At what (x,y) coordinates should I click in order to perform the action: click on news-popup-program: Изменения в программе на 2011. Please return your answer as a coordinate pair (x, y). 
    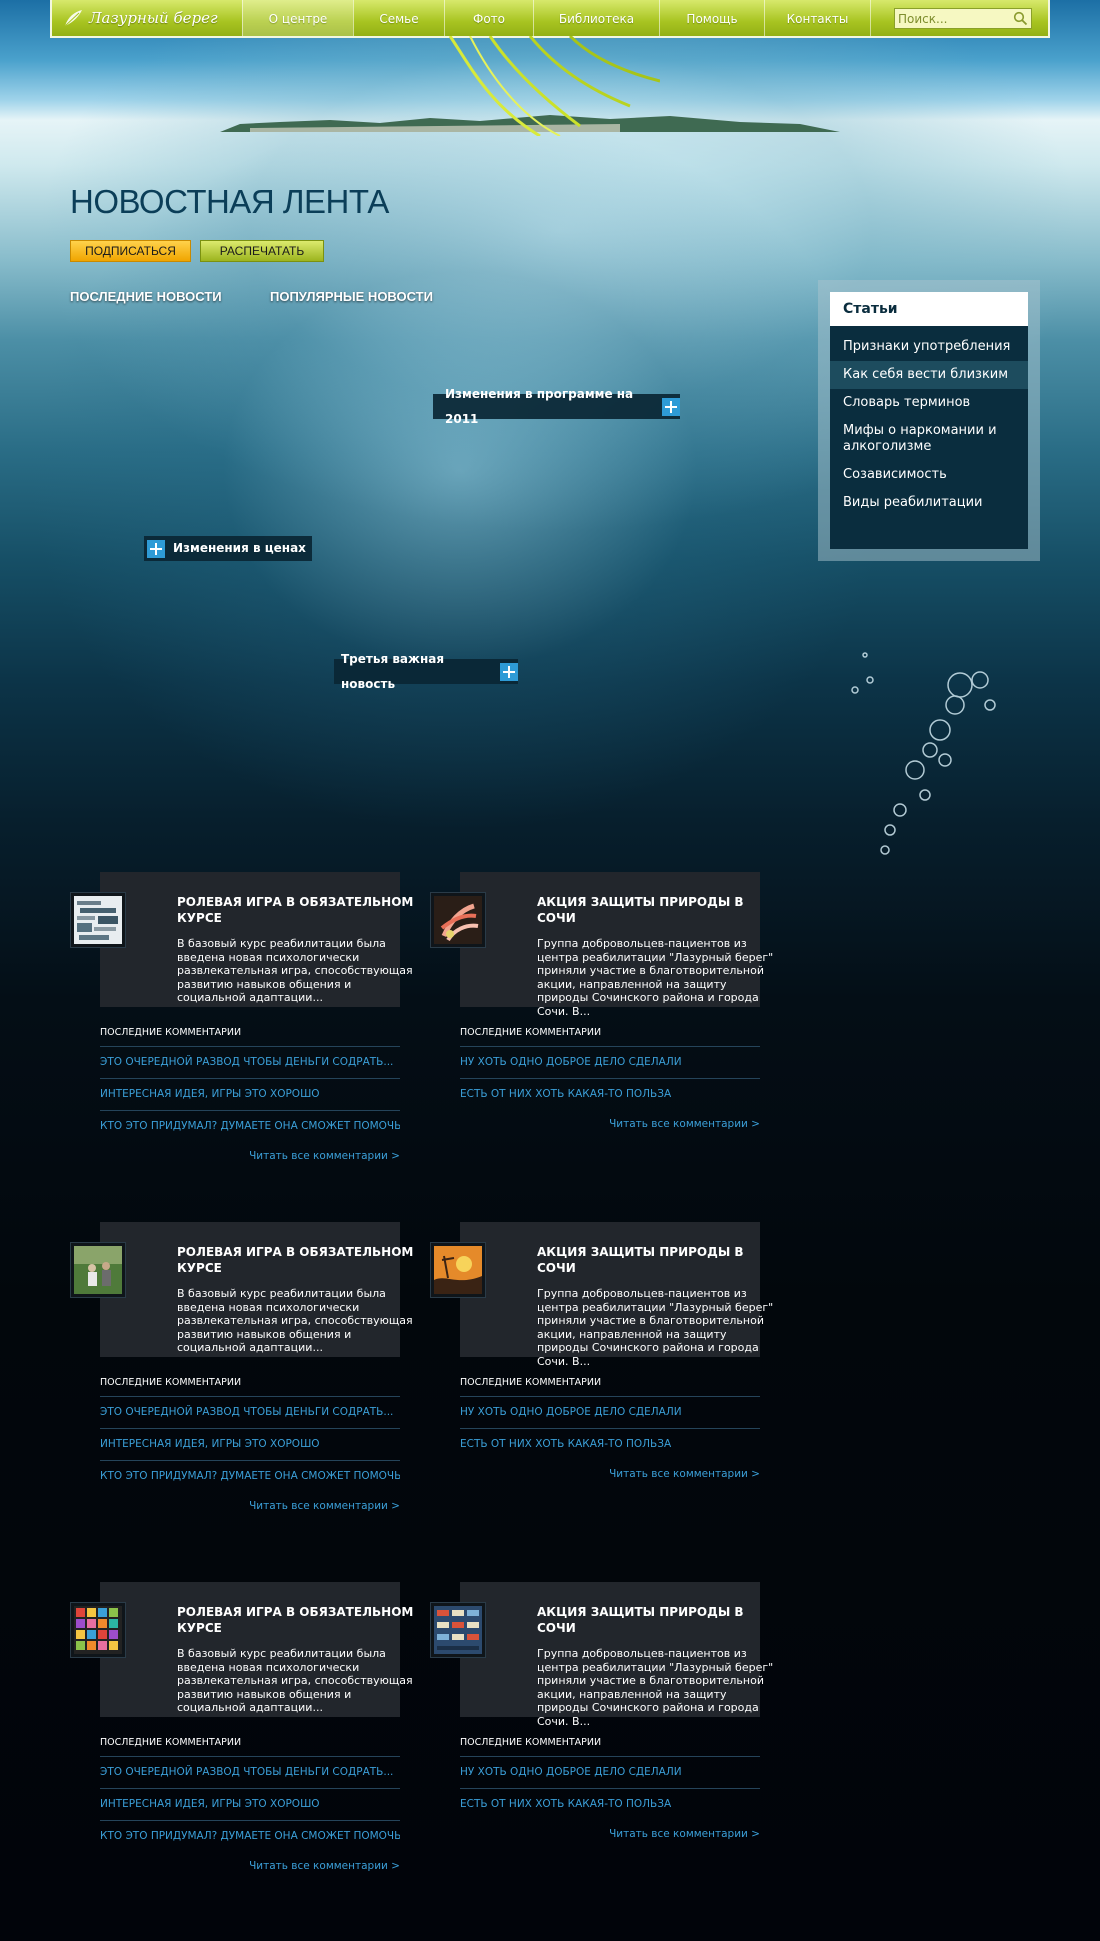
    Looking at the image, I should click on (556, 406).